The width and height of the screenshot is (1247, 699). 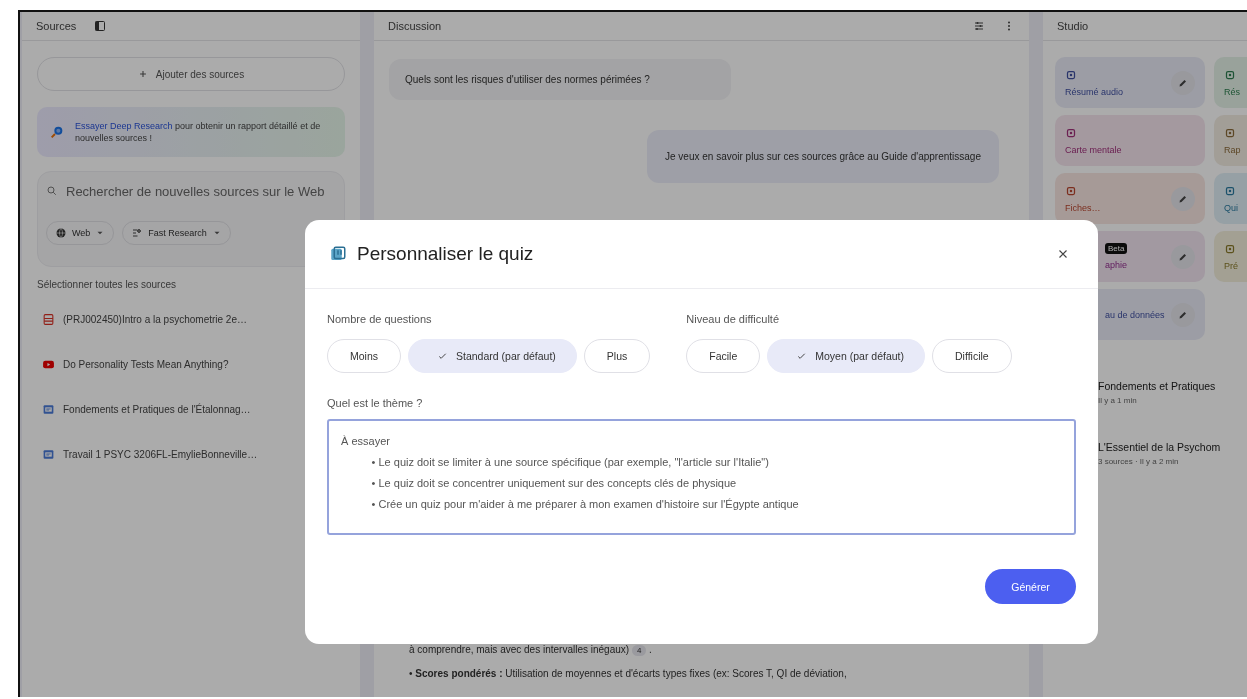 What do you see at coordinates (52, 191) in the screenshot?
I see `search-icon` at bounding box center [52, 191].